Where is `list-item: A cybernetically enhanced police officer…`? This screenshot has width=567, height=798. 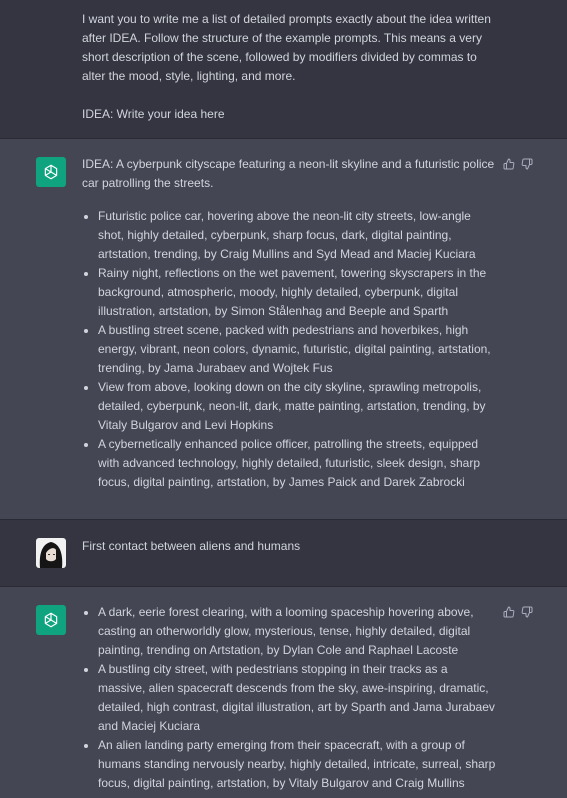
list-item: A cybernetically enhanced police officer… is located at coordinates (297, 463).